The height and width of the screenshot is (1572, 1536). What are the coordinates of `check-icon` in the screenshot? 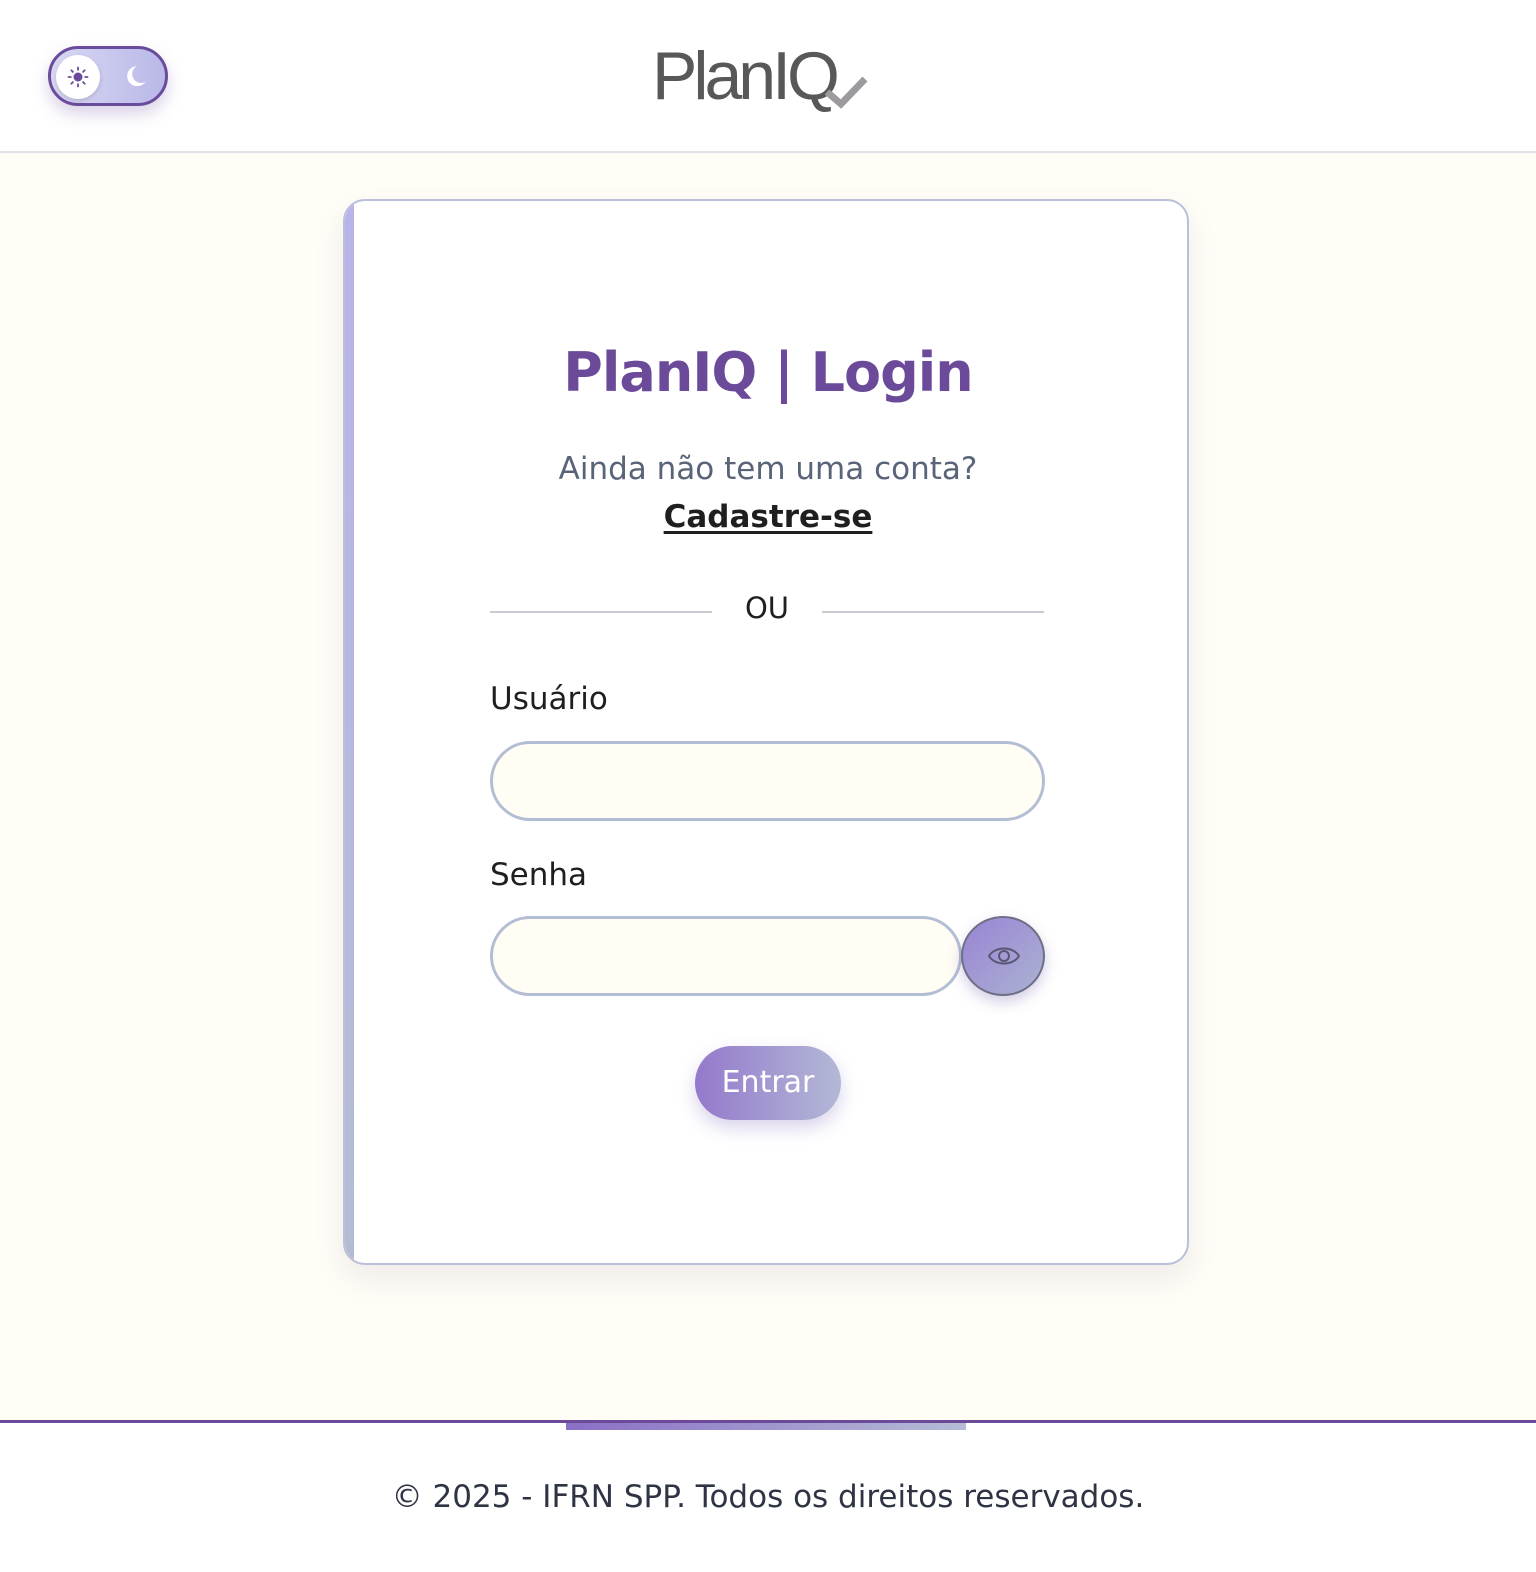 It's located at (846, 92).